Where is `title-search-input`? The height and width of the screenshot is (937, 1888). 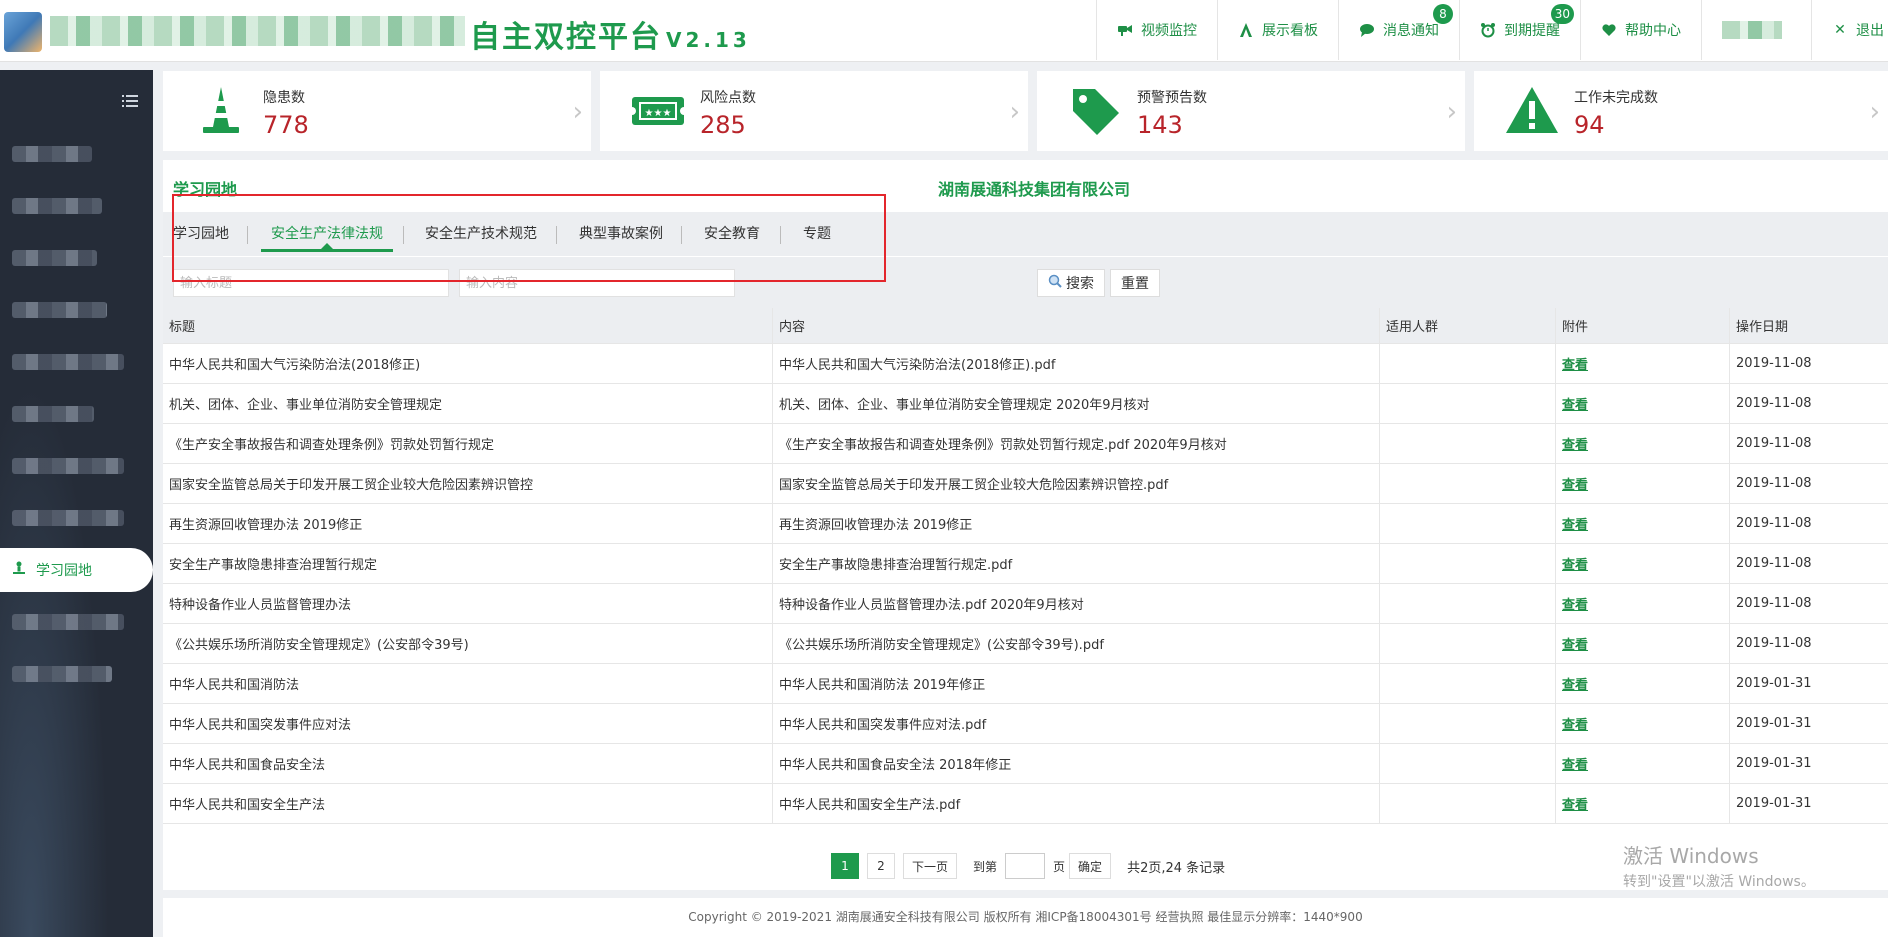 title-search-input is located at coordinates (311, 283).